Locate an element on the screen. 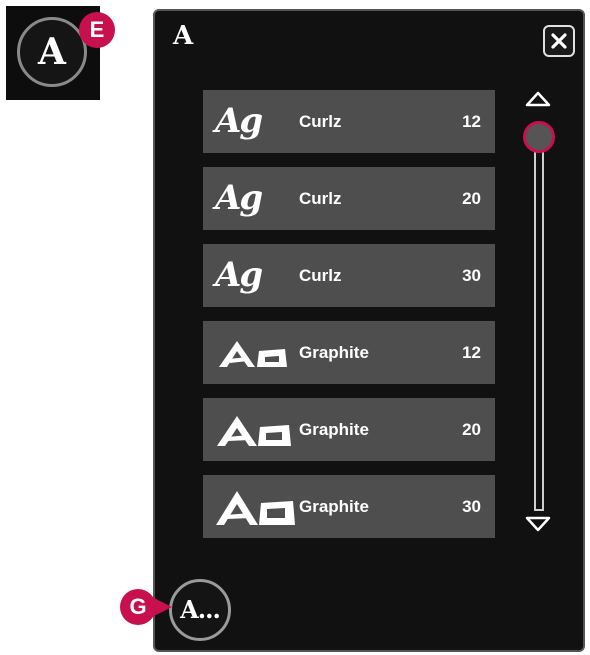 This screenshot has width=590, height=655. font-list-item: Graphite 12 is located at coordinates (349, 352).